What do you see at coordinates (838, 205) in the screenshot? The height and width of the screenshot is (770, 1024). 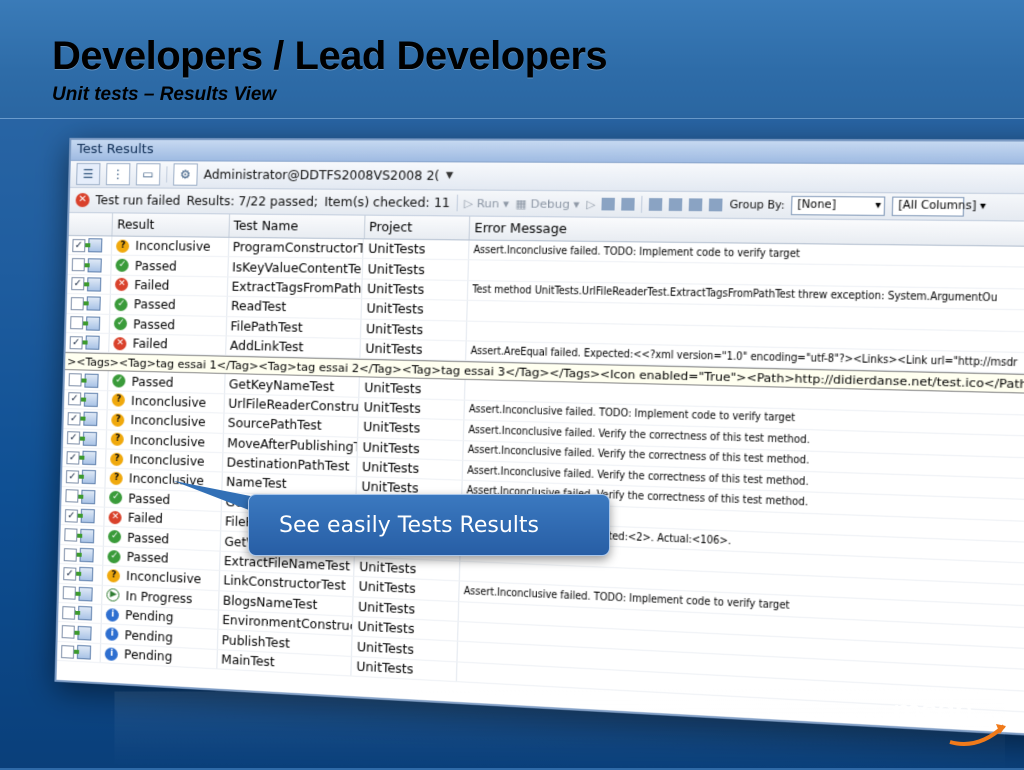 I see `group-by-select: [None] ▾` at bounding box center [838, 205].